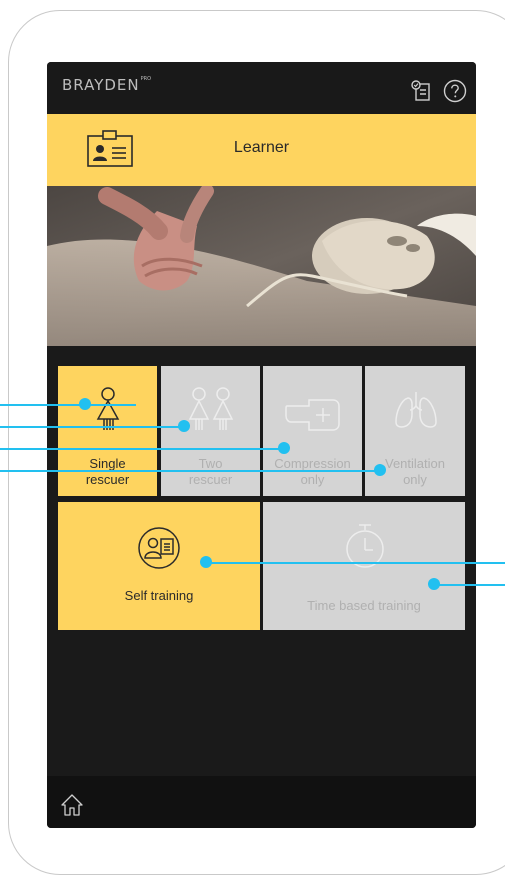  What do you see at coordinates (146, 79) in the screenshot?
I see `brand-suffix: PRO` at bounding box center [146, 79].